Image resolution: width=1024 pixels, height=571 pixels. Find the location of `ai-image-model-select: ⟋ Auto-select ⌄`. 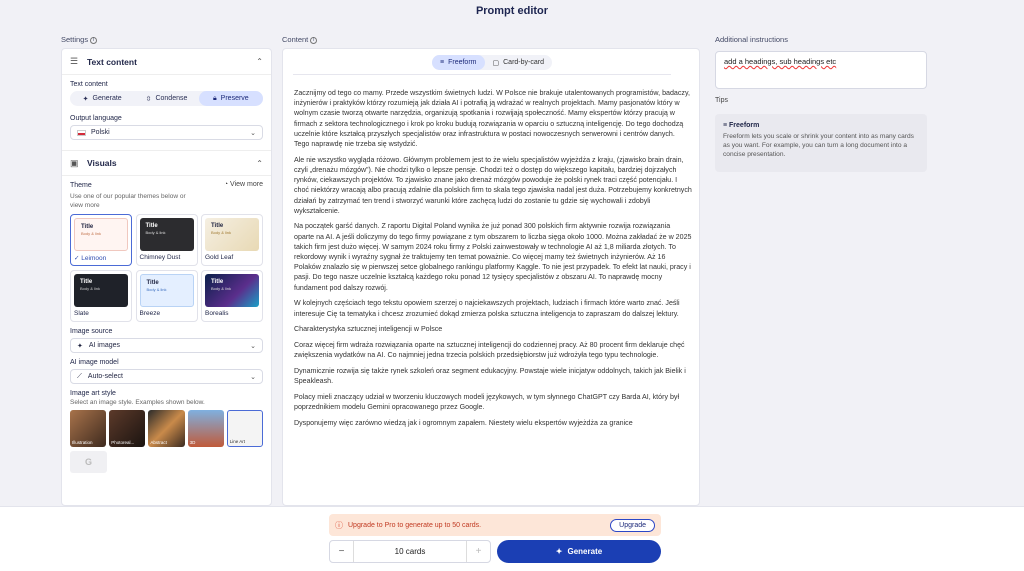

ai-image-model-select: ⟋ Auto-select ⌄ is located at coordinates (166, 376).